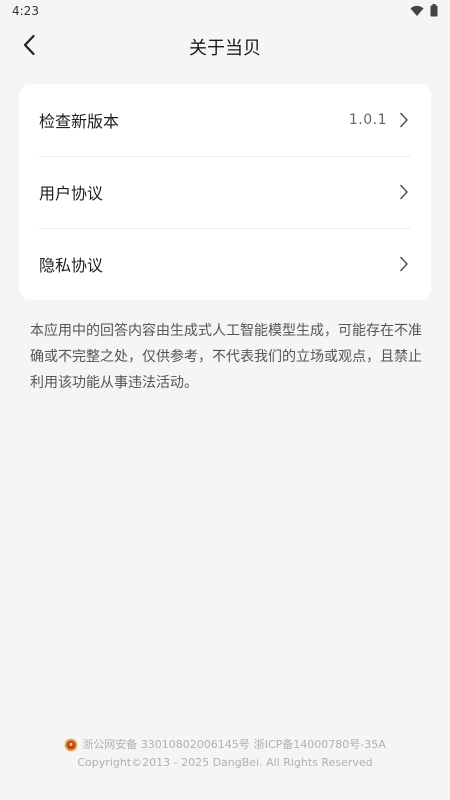 This screenshot has height=800, width=450. What do you see at coordinates (25, 11) in the screenshot?
I see `status-time: 4:23` at bounding box center [25, 11].